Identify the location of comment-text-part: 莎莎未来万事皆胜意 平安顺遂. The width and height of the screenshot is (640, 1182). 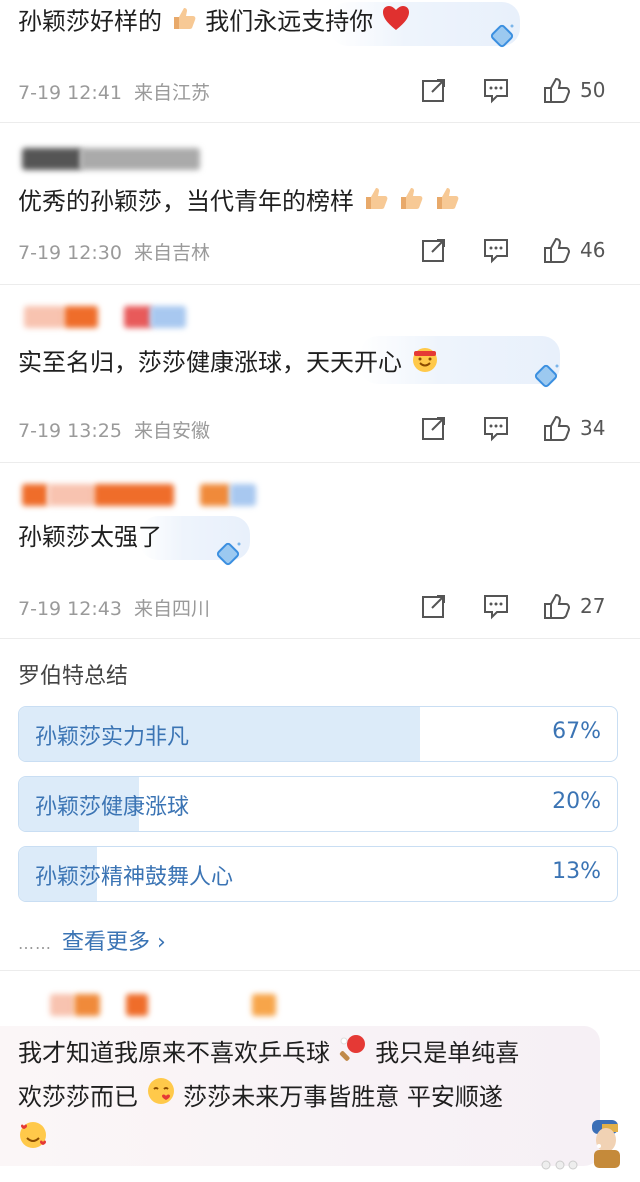
(343, 1096).